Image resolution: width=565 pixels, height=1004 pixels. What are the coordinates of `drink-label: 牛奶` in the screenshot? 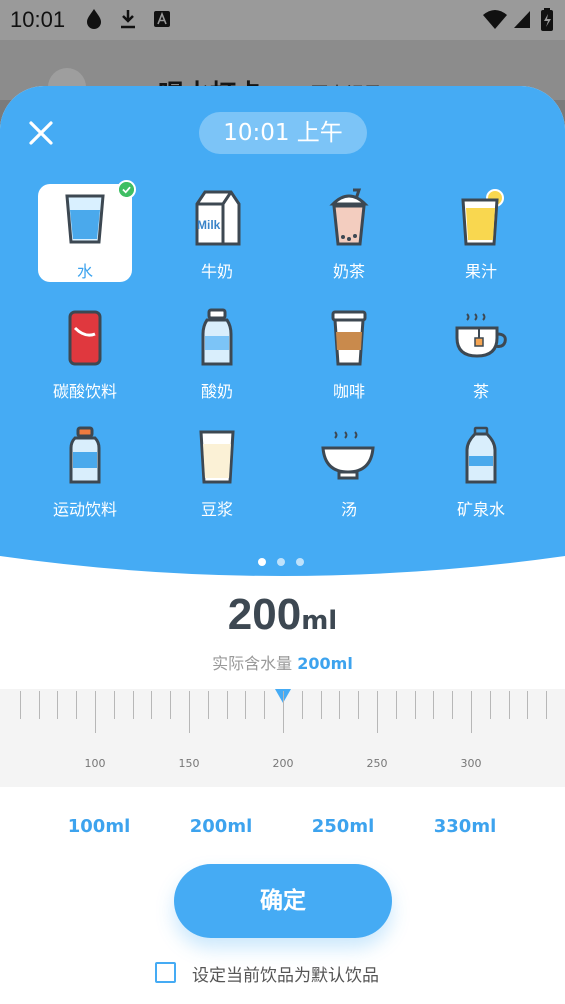 It's located at (216, 271).